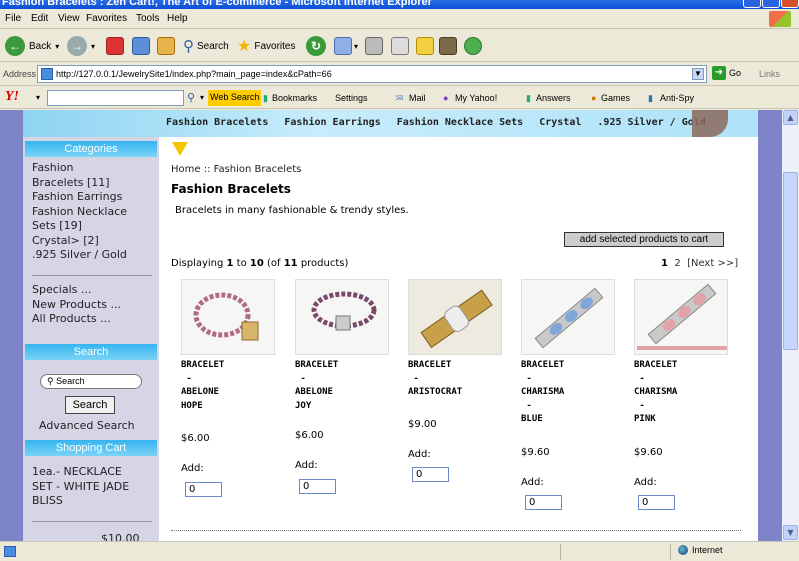 Image resolution: width=799 pixels, height=561 pixels. Describe the element at coordinates (677, 263) in the screenshot. I see `page-2-link: 2` at that location.